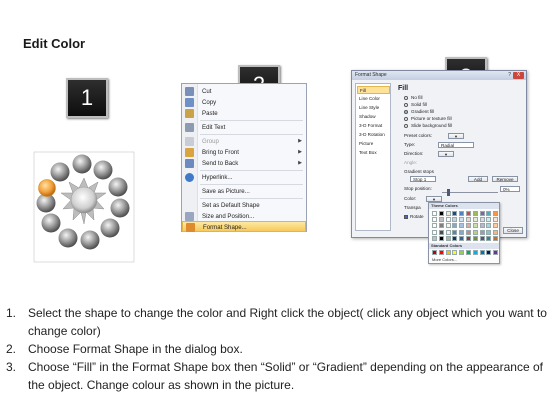 The height and width of the screenshot is (420, 560). Describe the element at coordinates (428, 119) in the screenshot. I see `option-picture-fill: Picture or texture fill` at that location.